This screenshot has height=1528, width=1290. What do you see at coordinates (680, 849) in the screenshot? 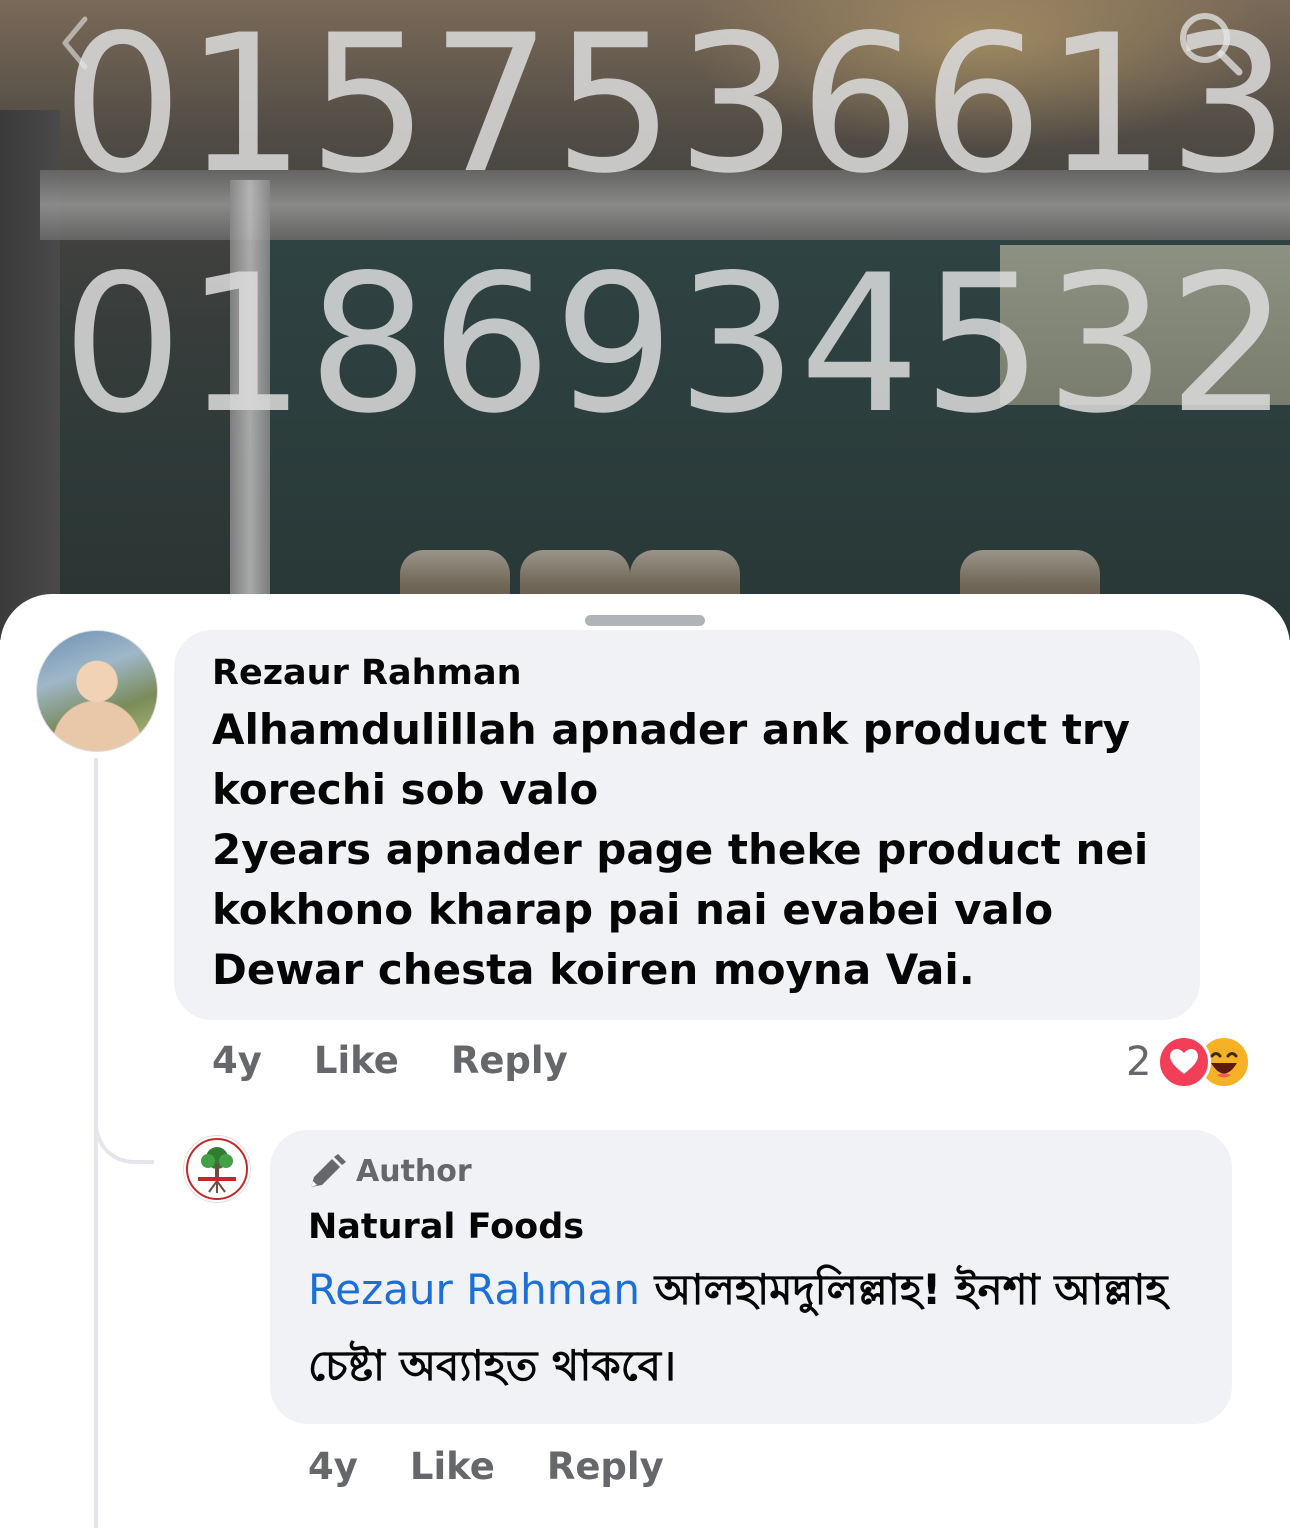
I see `comment-text-line: 2years apnader page theke product nei` at bounding box center [680, 849].